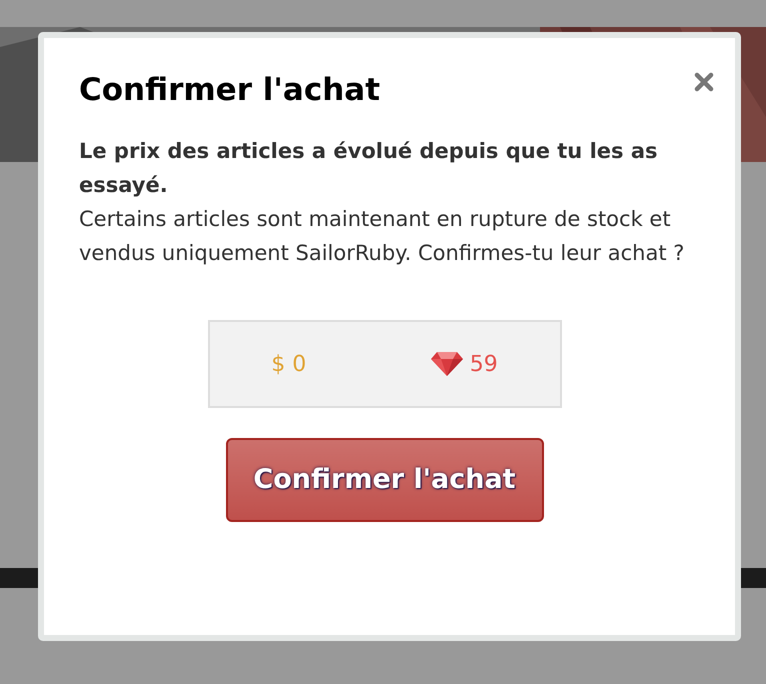  Describe the element at coordinates (368, 168) in the screenshot. I see `price-notice: Le prix des articles a évolué depuis que tu les as essayé.` at that location.